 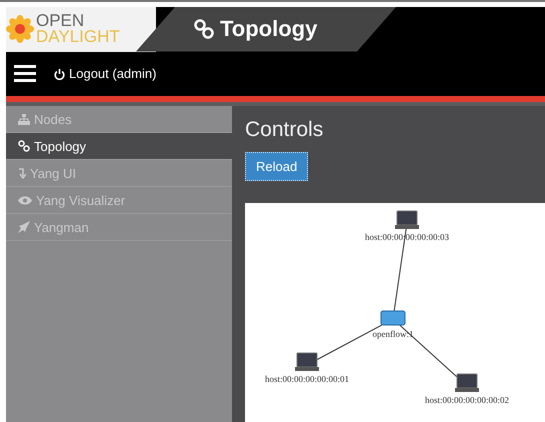 What do you see at coordinates (119, 173) in the screenshot?
I see `sidebar-item: Yang UI` at bounding box center [119, 173].